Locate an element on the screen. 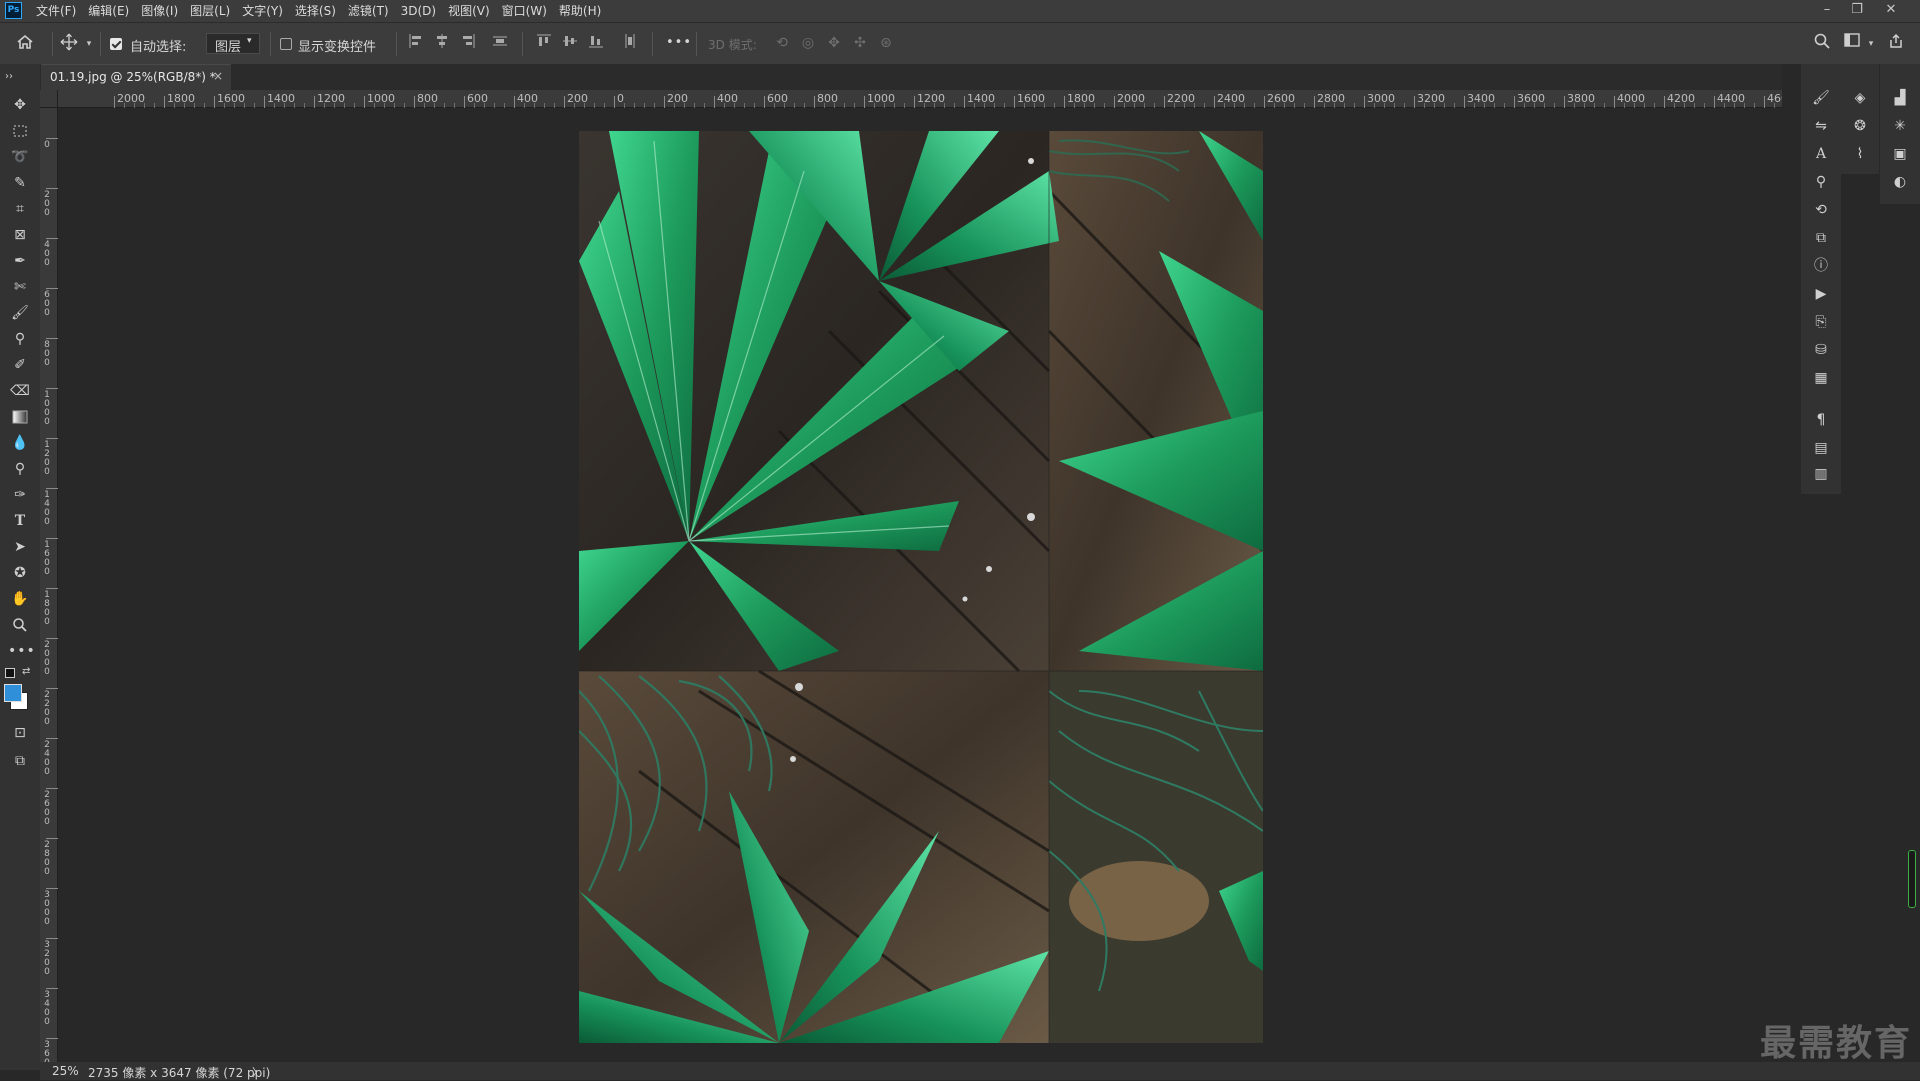  channels-icon: ❂ is located at coordinates (1860, 126).